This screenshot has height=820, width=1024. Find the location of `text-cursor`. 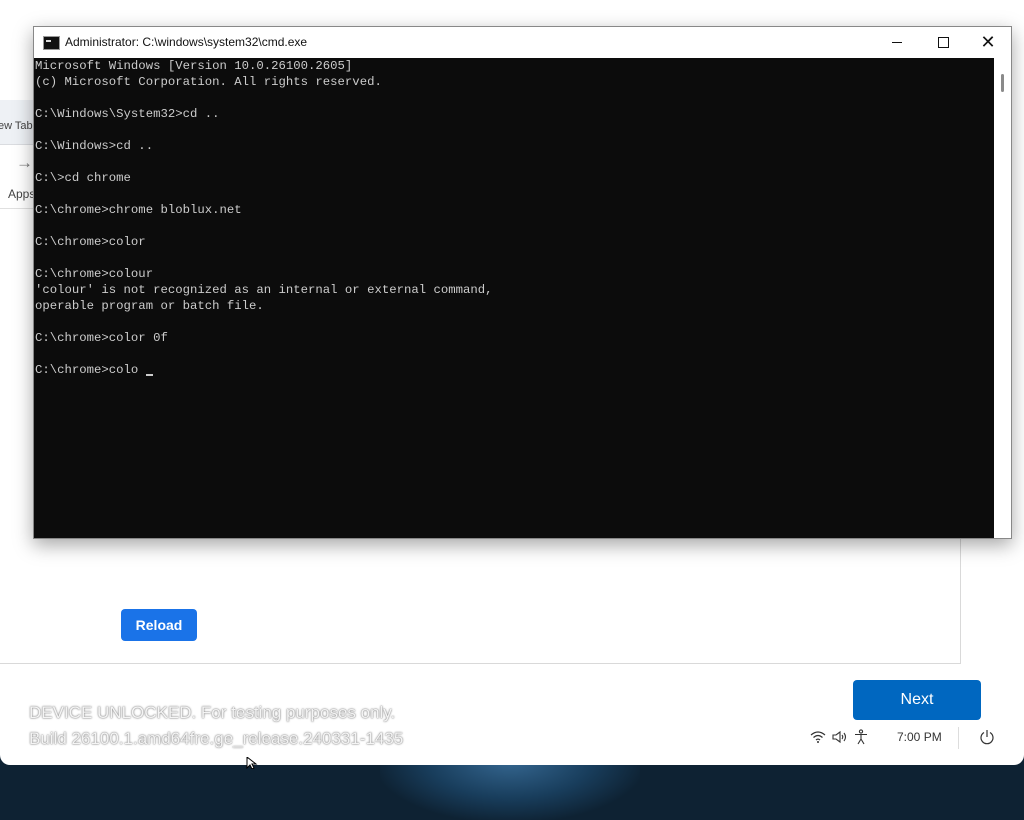

text-cursor is located at coordinates (149, 375).